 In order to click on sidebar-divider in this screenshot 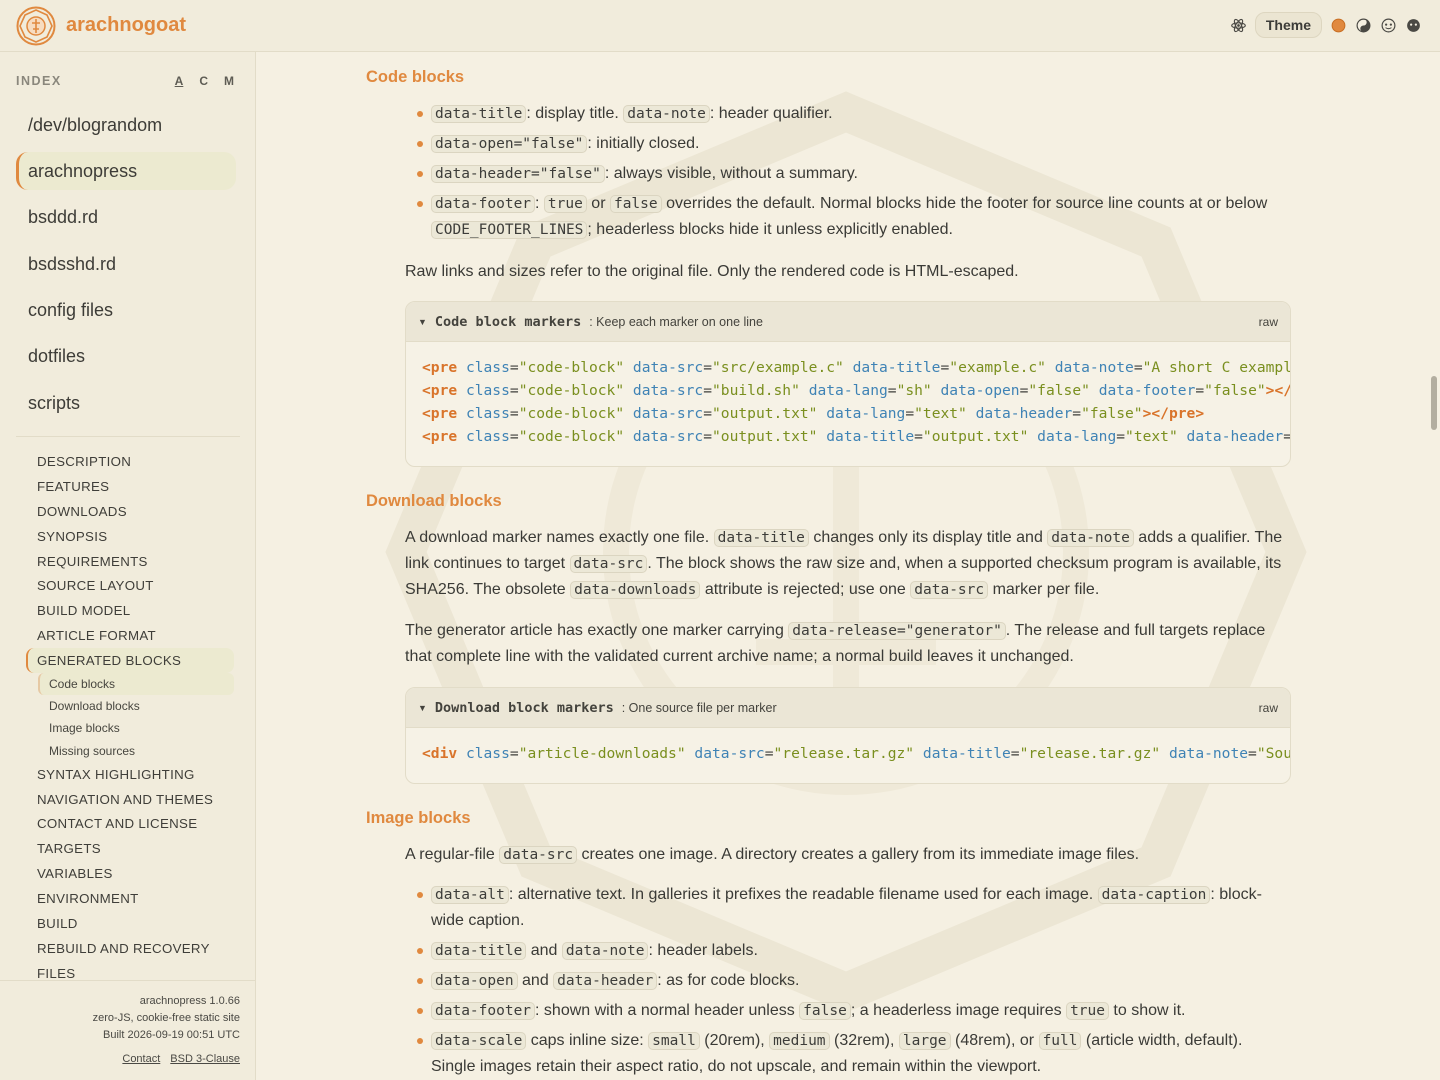, I will do `click(128, 436)`.